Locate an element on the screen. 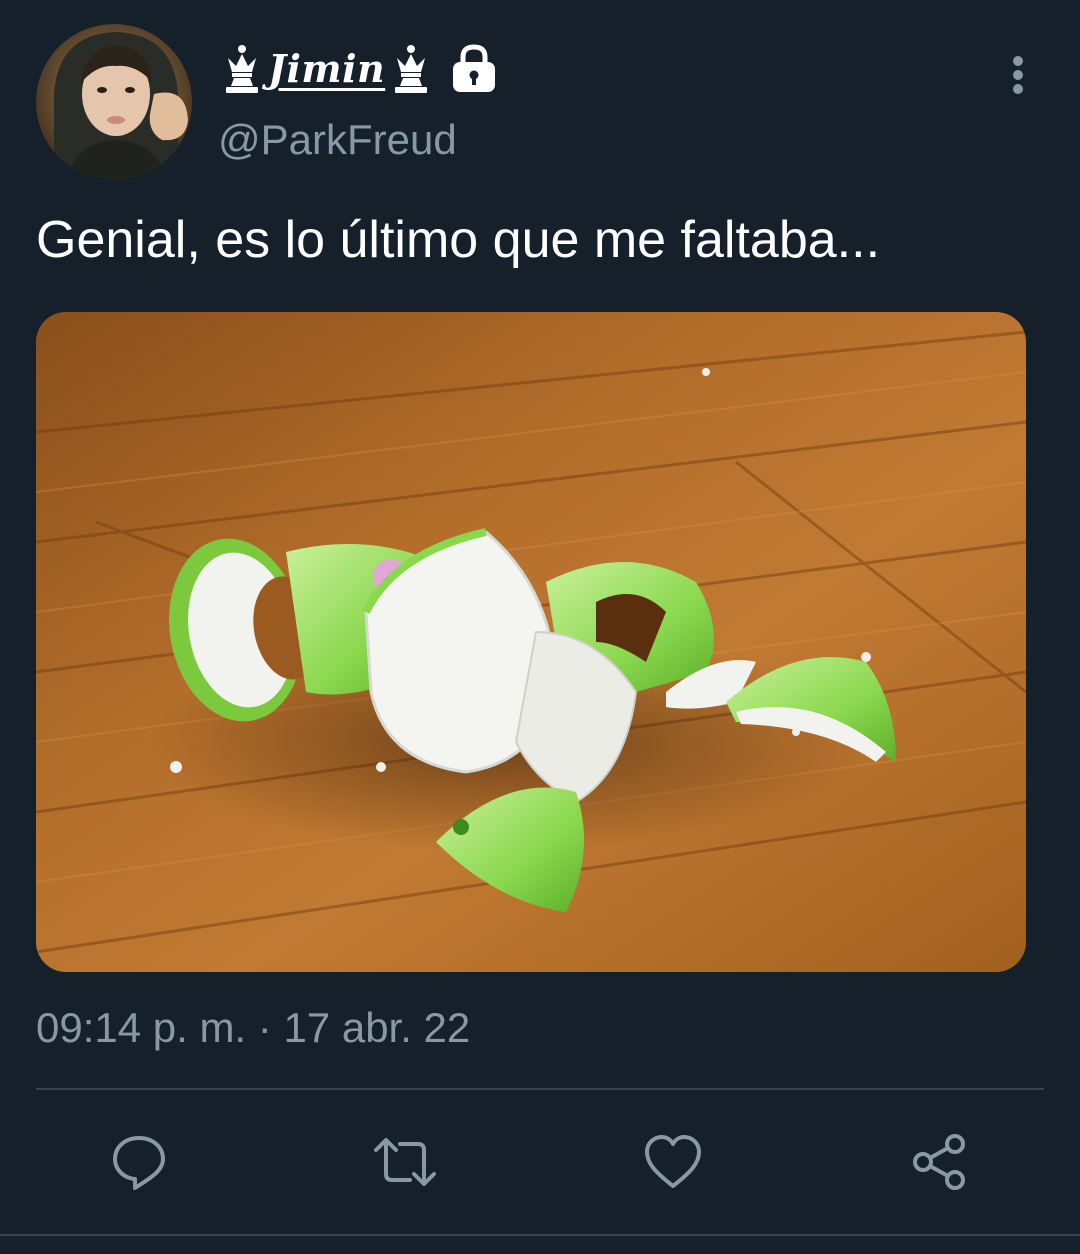 Image resolution: width=1080 pixels, height=1254 pixels. retweet-icon is located at coordinates (405, 1162).